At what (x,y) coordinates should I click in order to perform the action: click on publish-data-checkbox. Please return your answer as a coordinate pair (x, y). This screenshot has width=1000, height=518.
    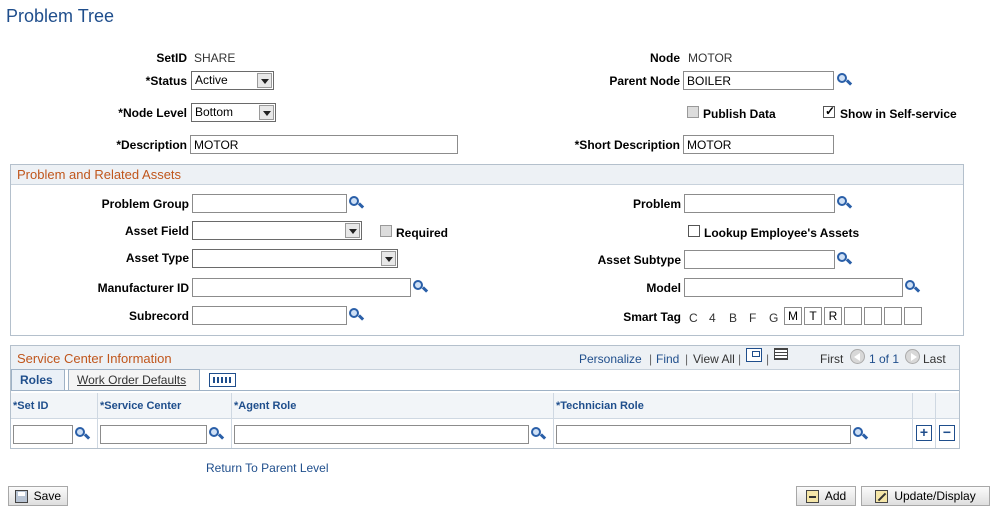
    Looking at the image, I should click on (693, 112).